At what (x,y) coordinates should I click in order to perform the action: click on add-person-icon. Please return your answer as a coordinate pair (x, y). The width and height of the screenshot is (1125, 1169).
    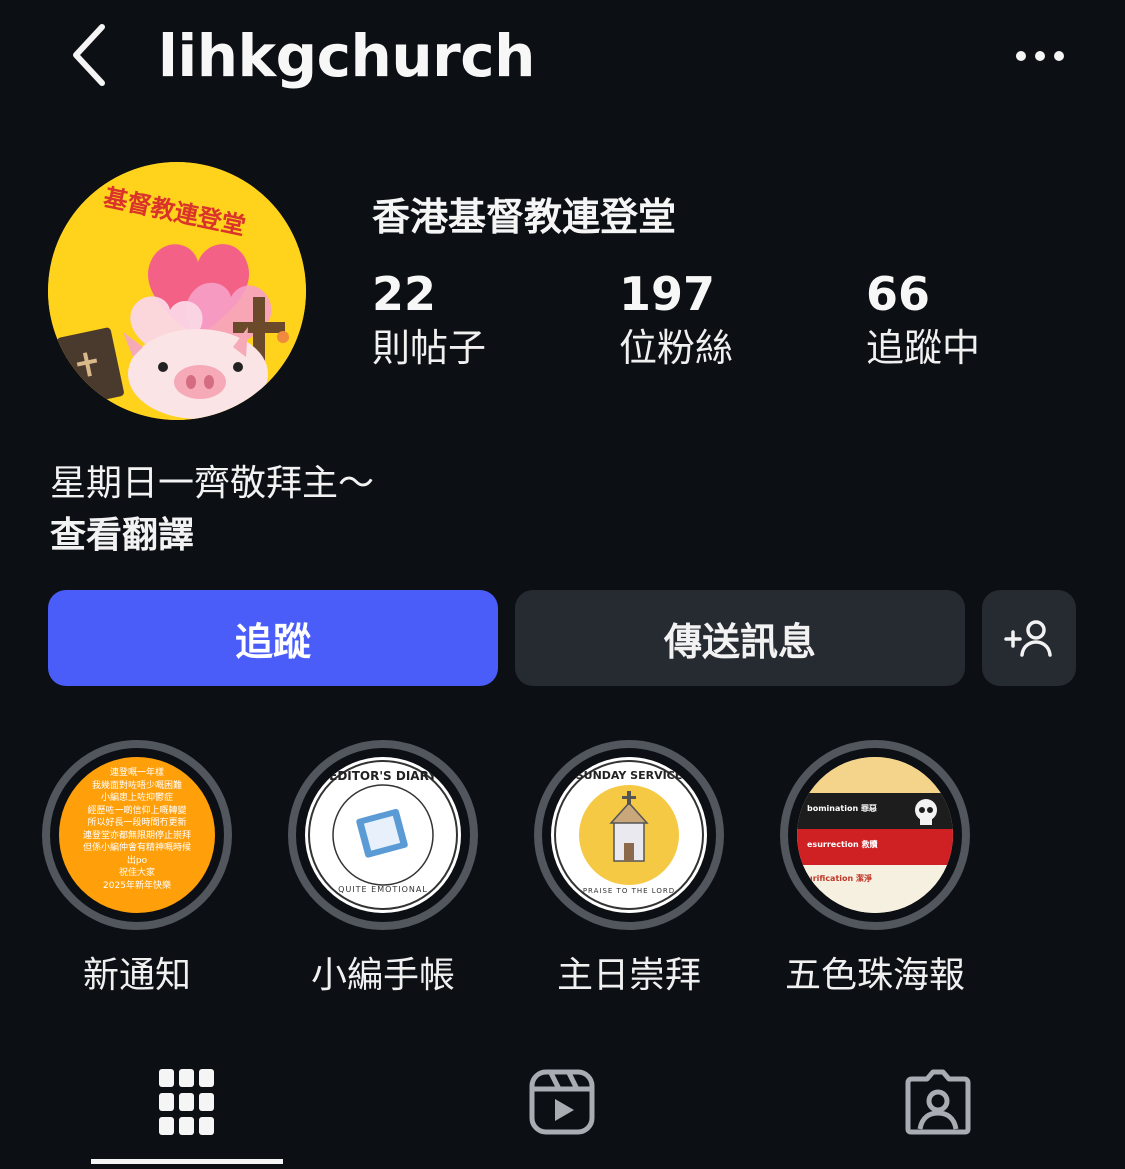
    Looking at the image, I should click on (1028, 638).